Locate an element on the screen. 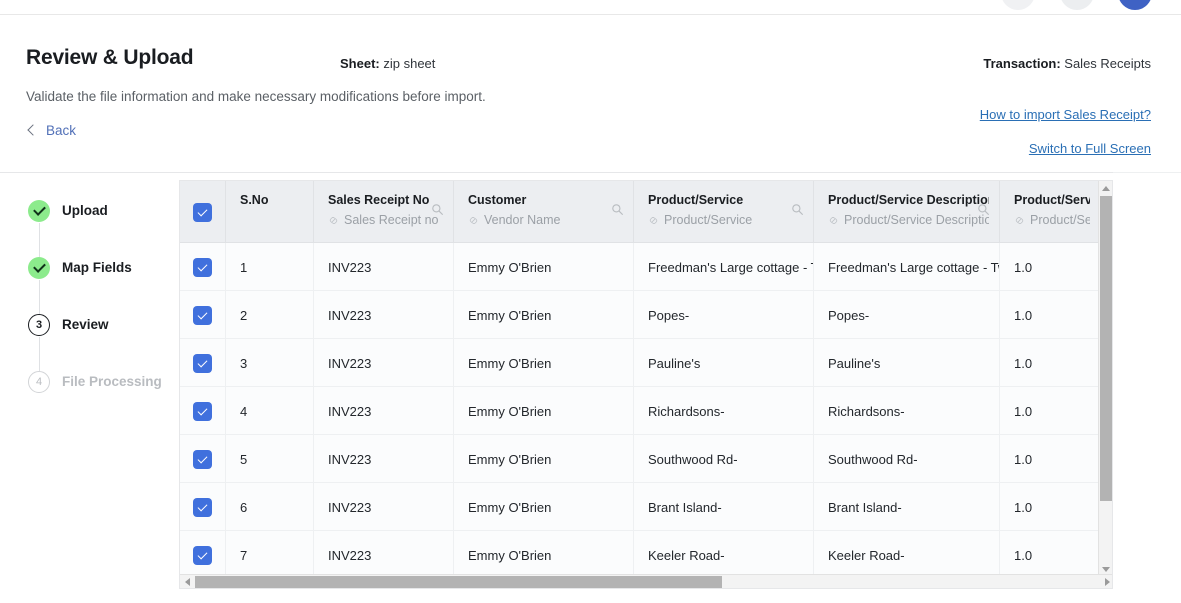 The height and width of the screenshot is (603, 1181). horizontal-scrollbar is located at coordinates (646, 581).